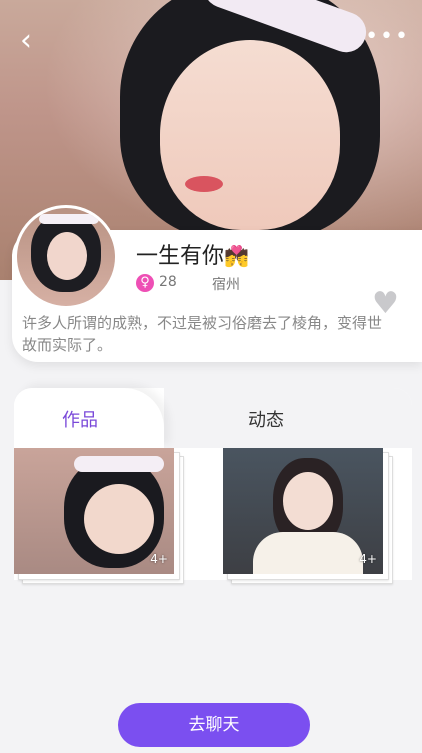  Describe the element at coordinates (288, 418) in the screenshot. I see `tab-moments-bg` at that location.